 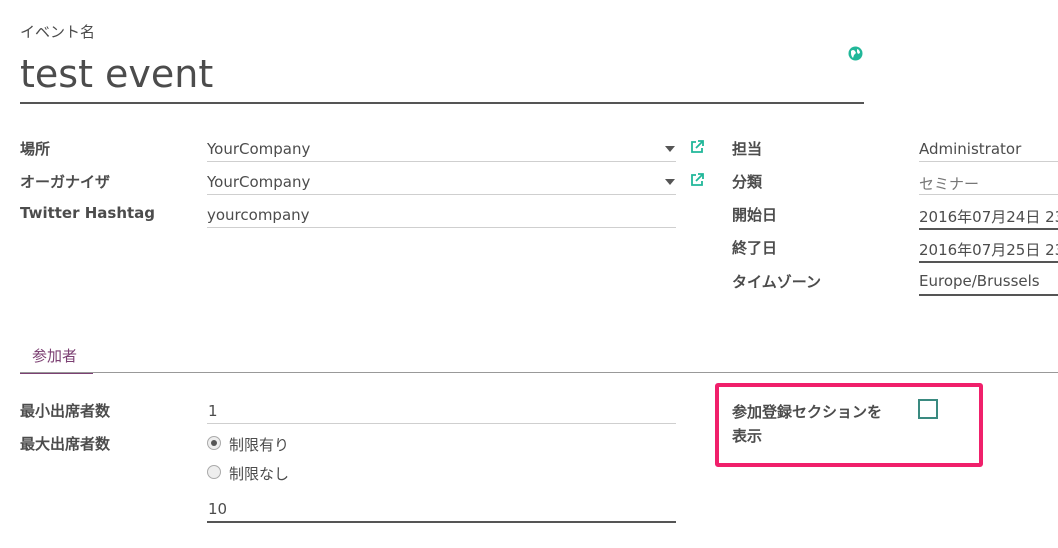 I want to click on location-value: YourCompany, so click(x=259, y=149).